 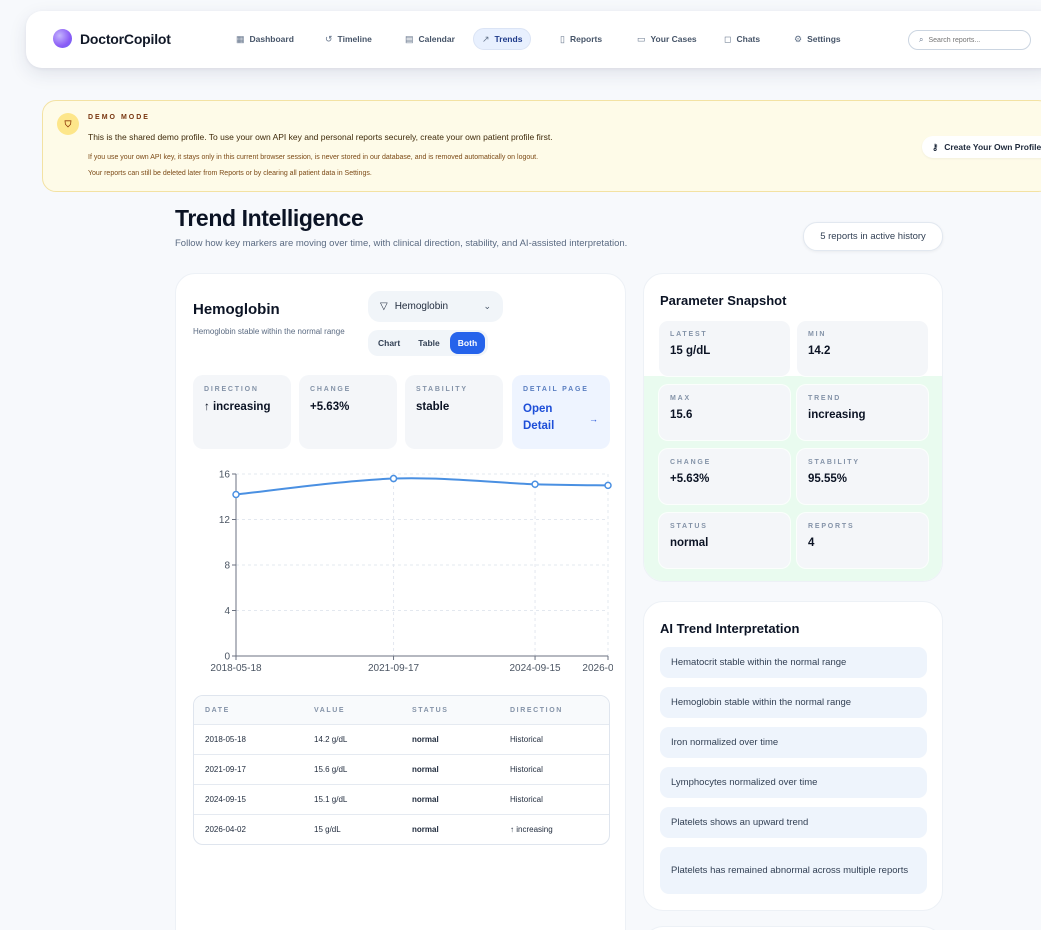 I want to click on table-row: 2021-09-17 15.6 g/dL normal Historical, so click(x=401, y=769).